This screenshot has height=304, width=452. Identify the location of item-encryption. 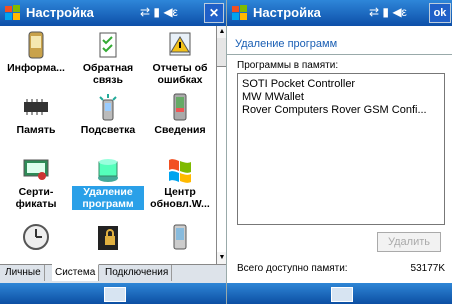
(108, 237).